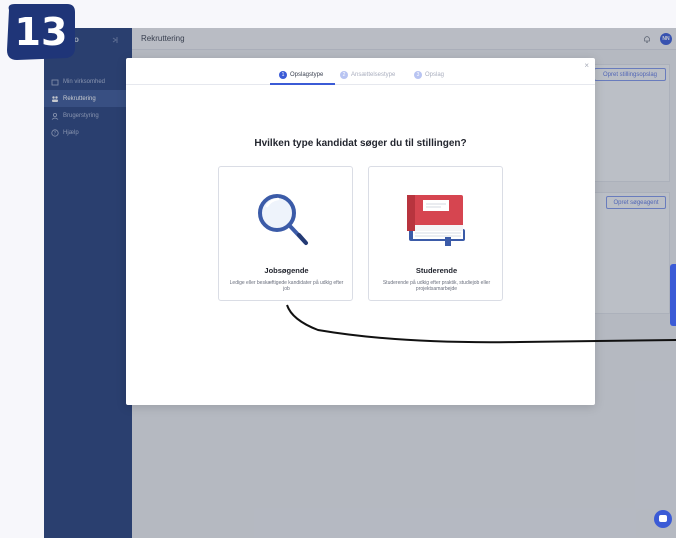 This screenshot has height=538, width=676. Describe the element at coordinates (673, 295) in the screenshot. I see `feedback-tab` at that location.